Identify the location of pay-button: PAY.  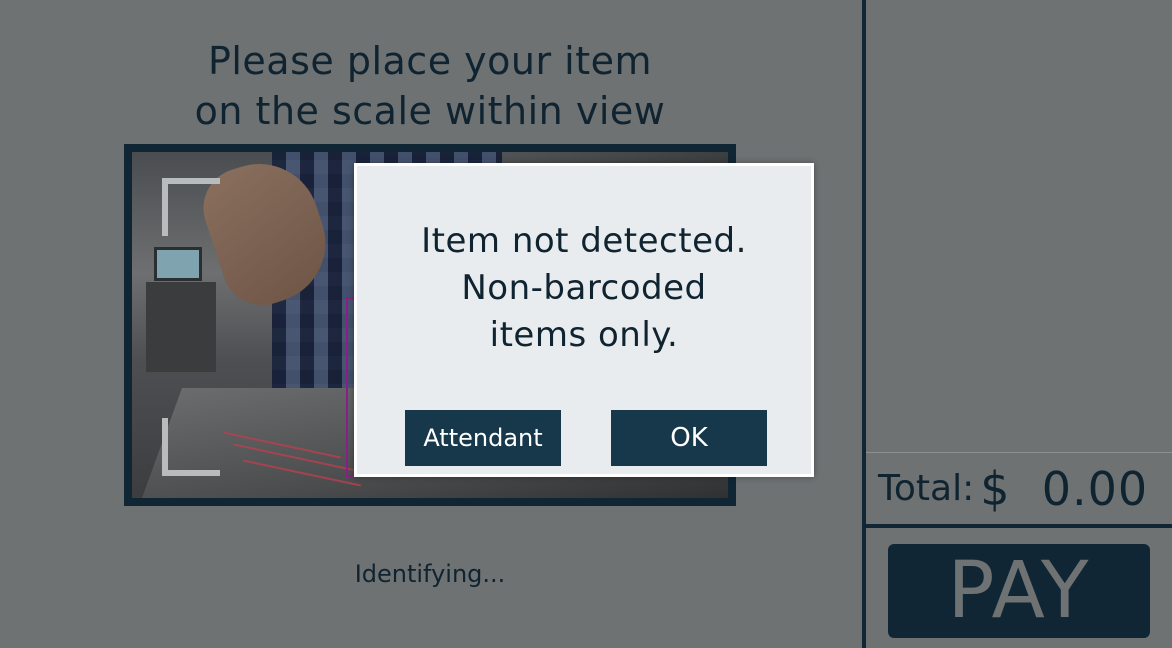
(1019, 591).